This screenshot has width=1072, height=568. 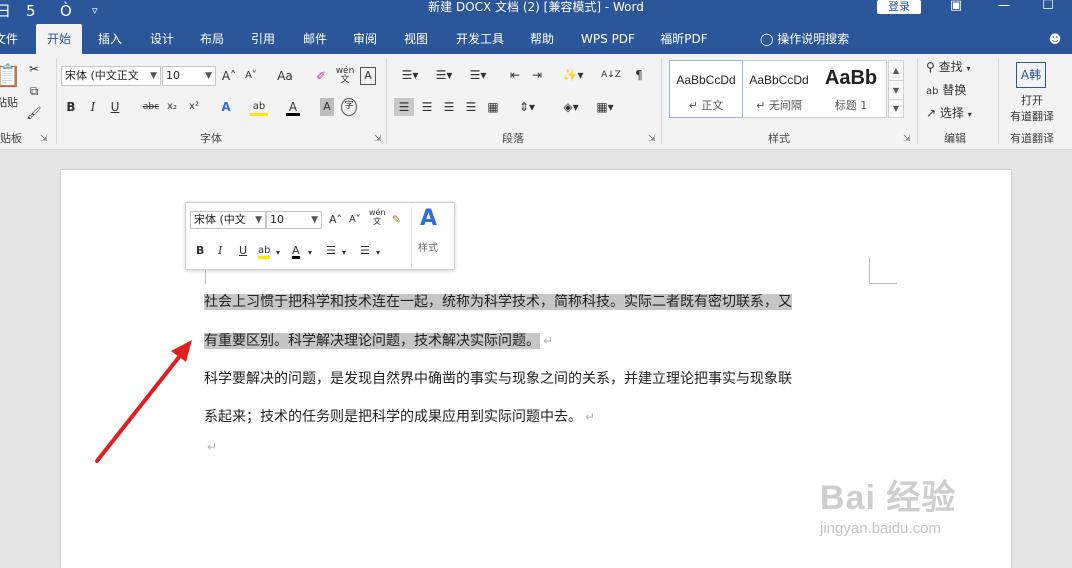 I want to click on arrow-shaft, so click(x=140, y=406).